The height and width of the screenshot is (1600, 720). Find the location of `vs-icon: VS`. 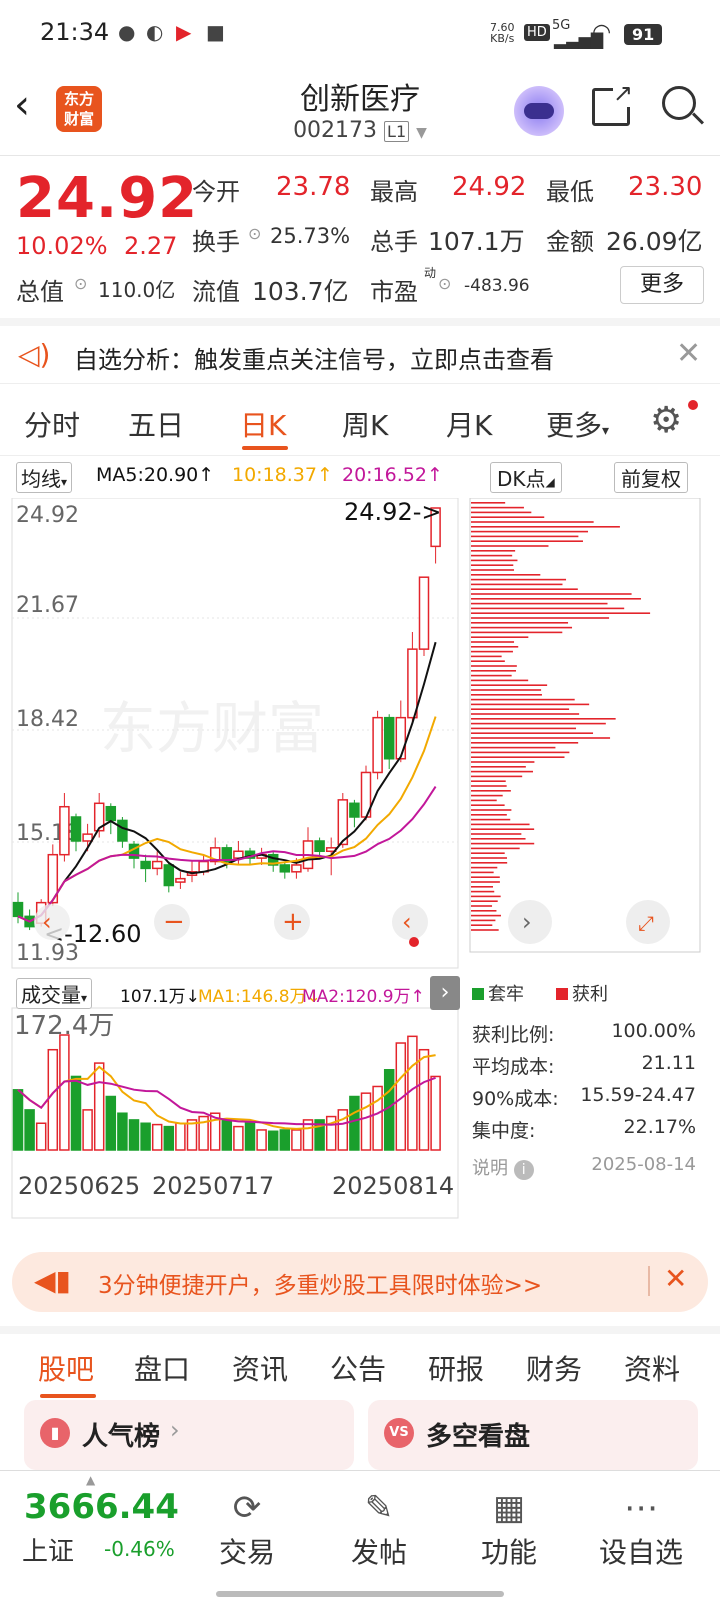

vs-icon: VS is located at coordinates (399, 1433).